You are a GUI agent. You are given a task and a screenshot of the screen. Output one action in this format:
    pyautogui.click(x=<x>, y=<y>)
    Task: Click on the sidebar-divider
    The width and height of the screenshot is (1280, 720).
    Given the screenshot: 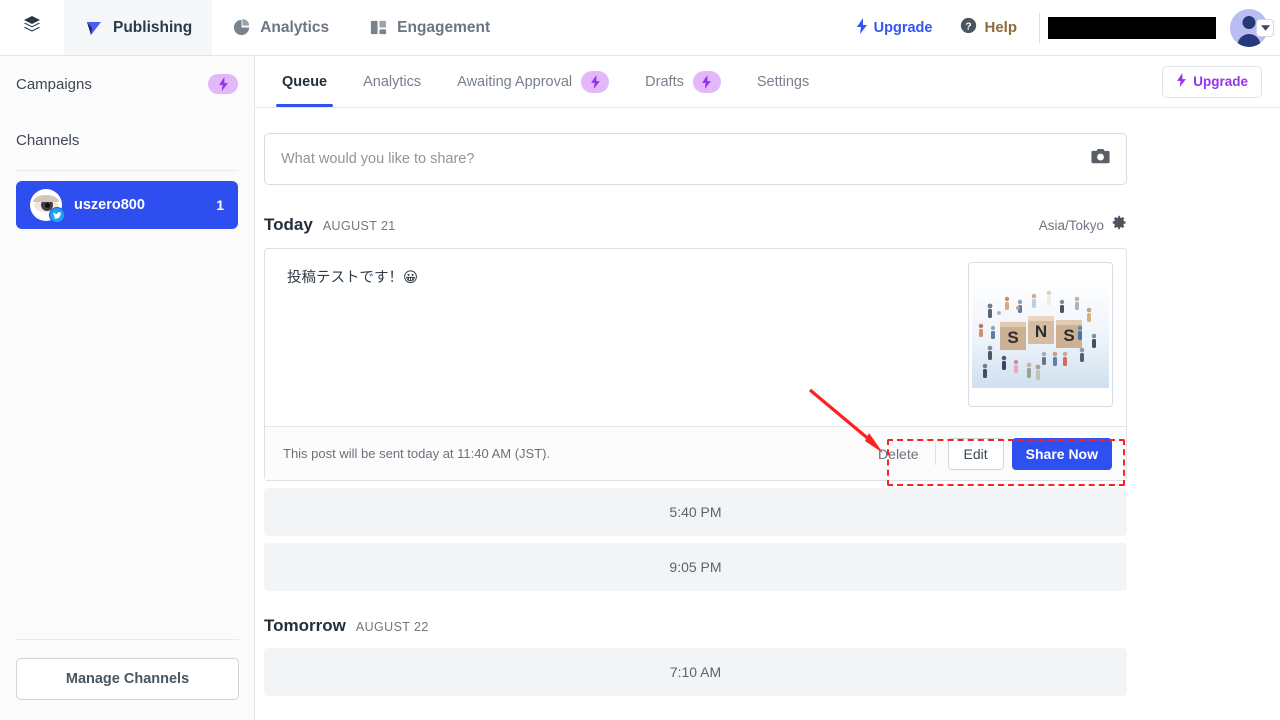 What is the action you would take?
    pyautogui.click(x=127, y=170)
    